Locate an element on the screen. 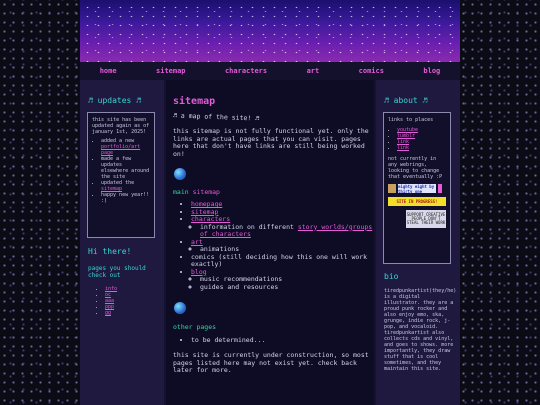  update-link-portfolio: portfolio/art page is located at coordinates (120, 150).